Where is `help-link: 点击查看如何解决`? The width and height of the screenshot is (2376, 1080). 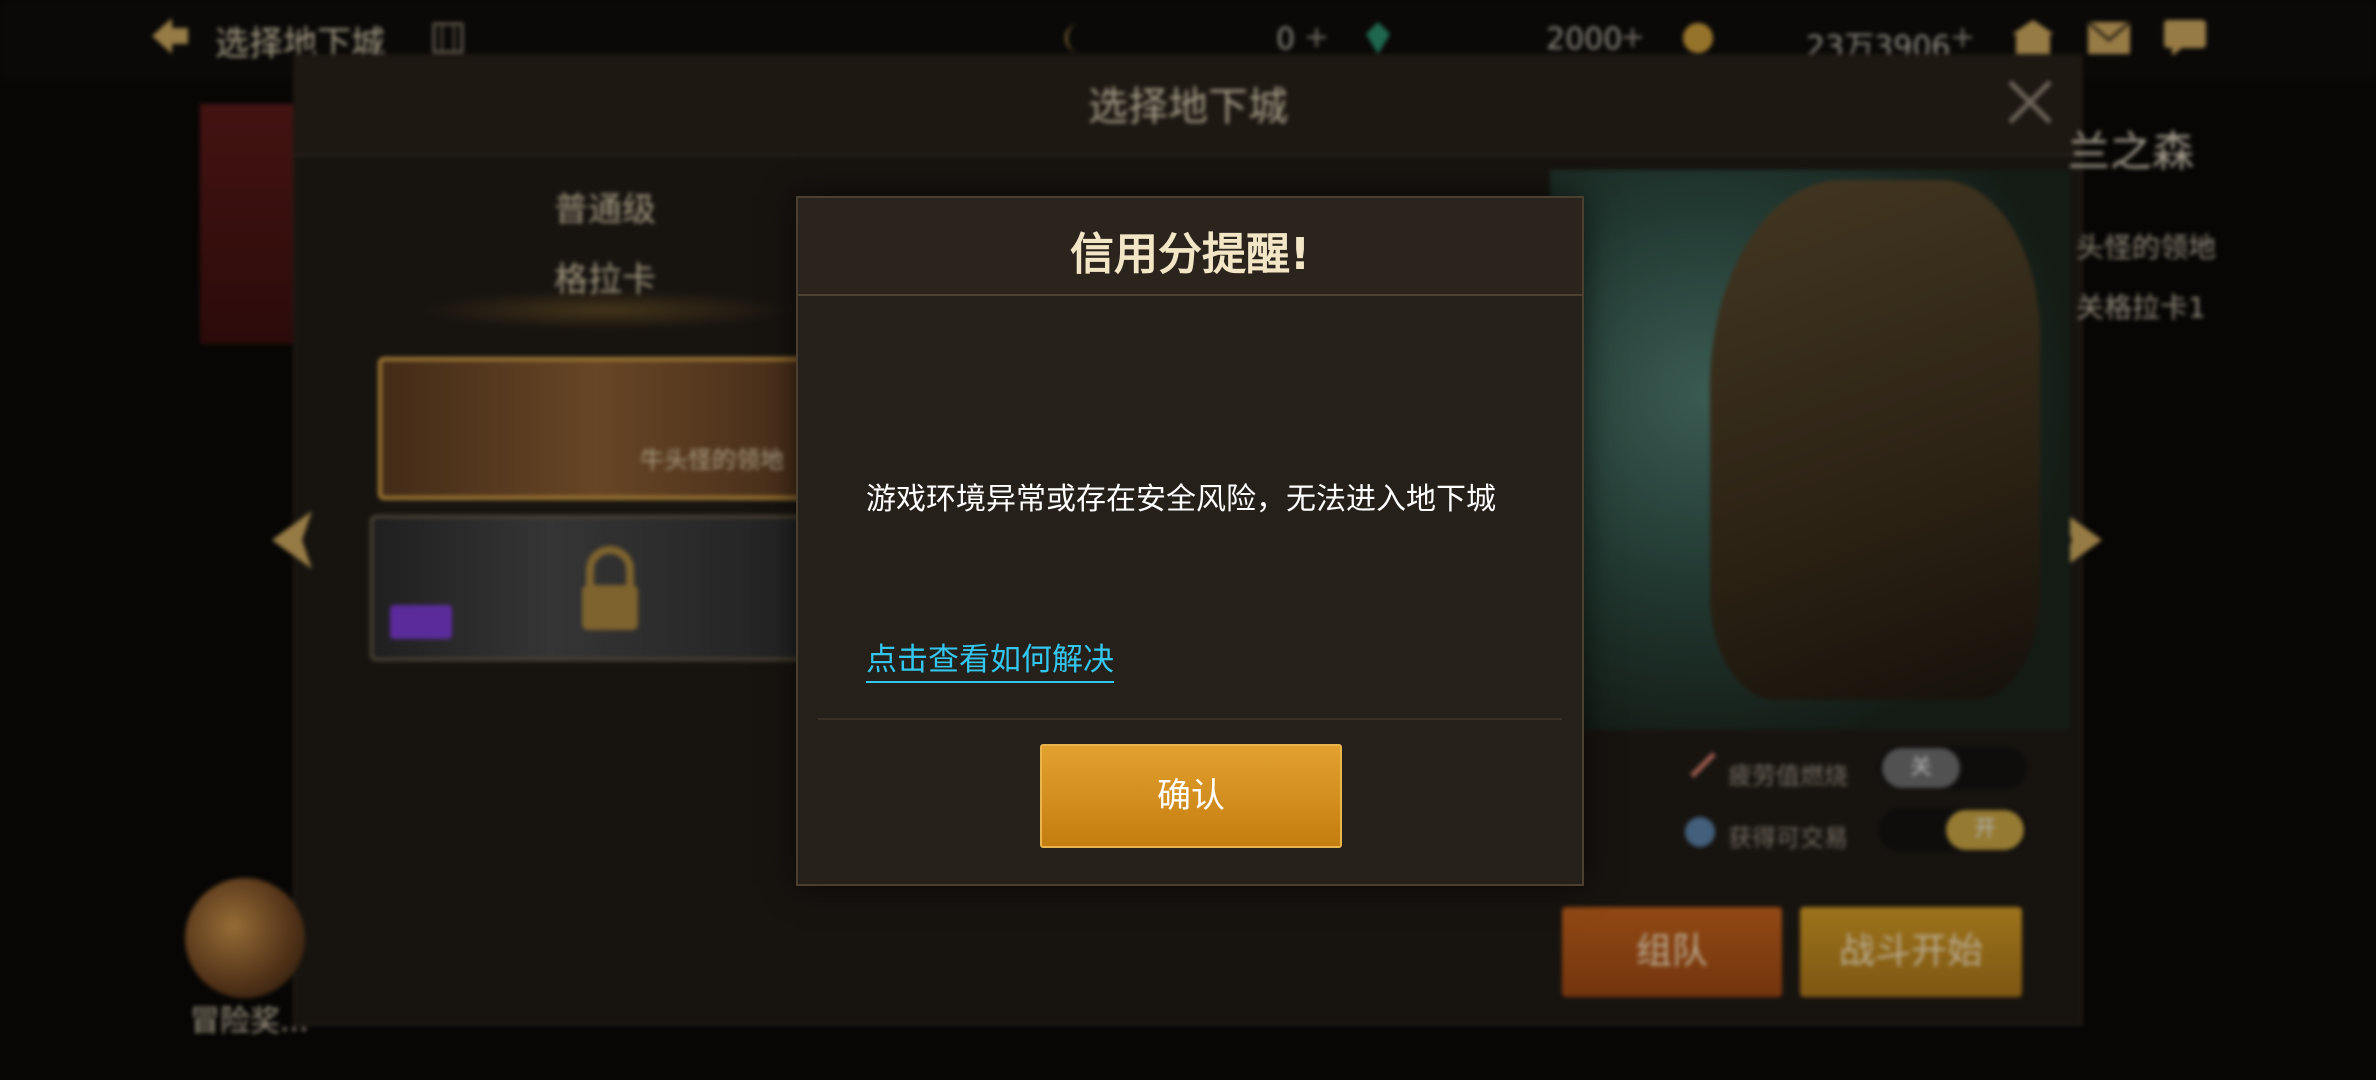 help-link: 点击查看如何解决 is located at coordinates (990, 658).